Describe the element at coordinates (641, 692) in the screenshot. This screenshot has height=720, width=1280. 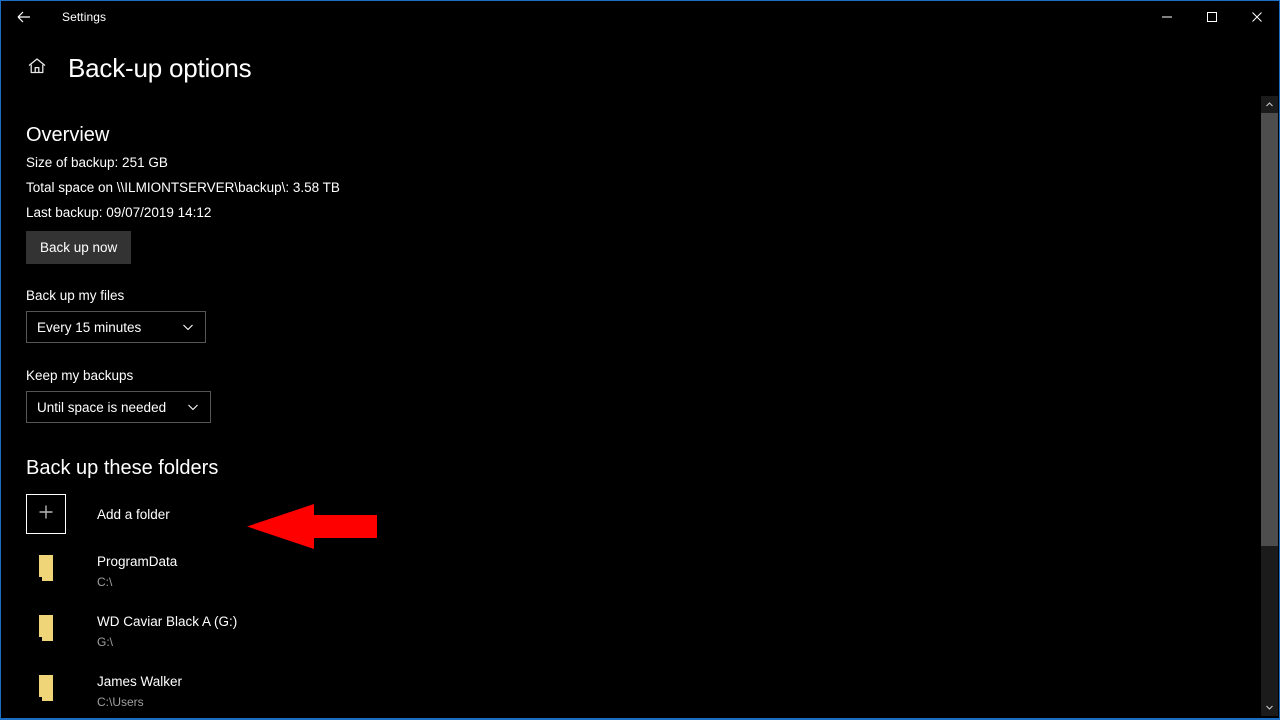
I see `folder-list-item: James Walker C:\Users` at that location.